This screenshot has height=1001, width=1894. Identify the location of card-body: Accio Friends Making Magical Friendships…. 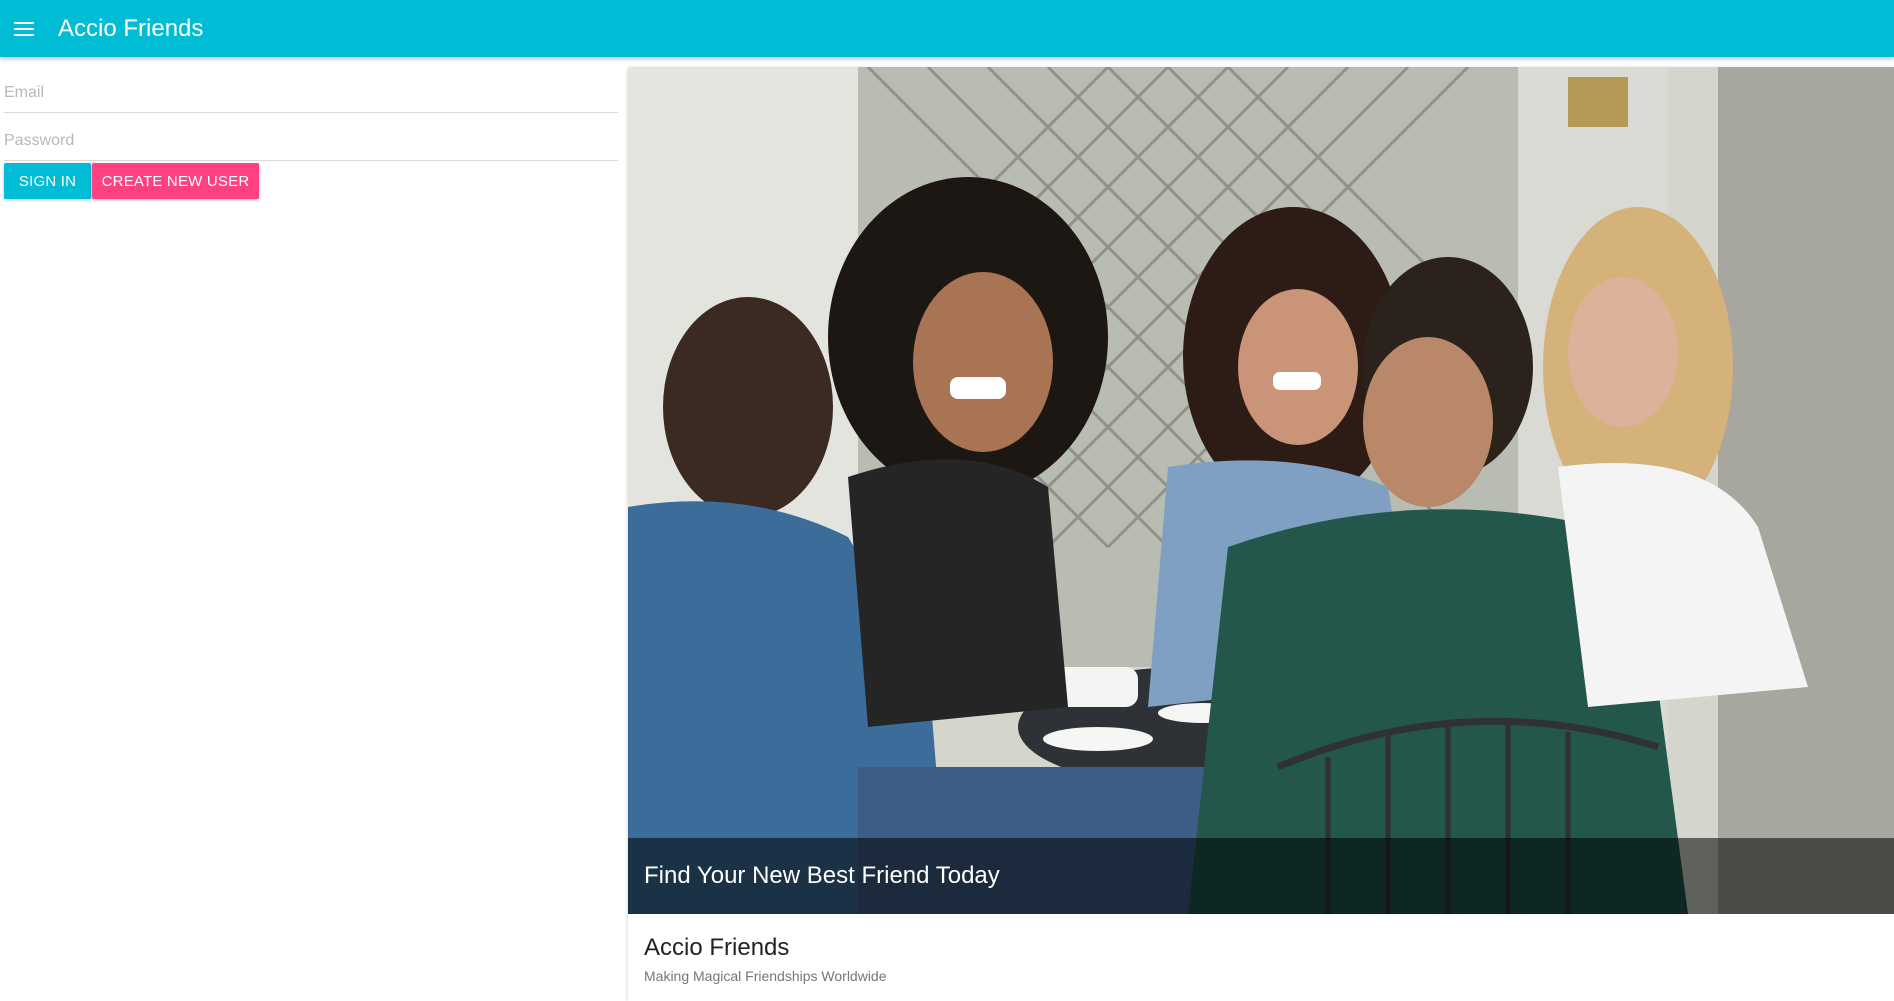
(1261, 949).